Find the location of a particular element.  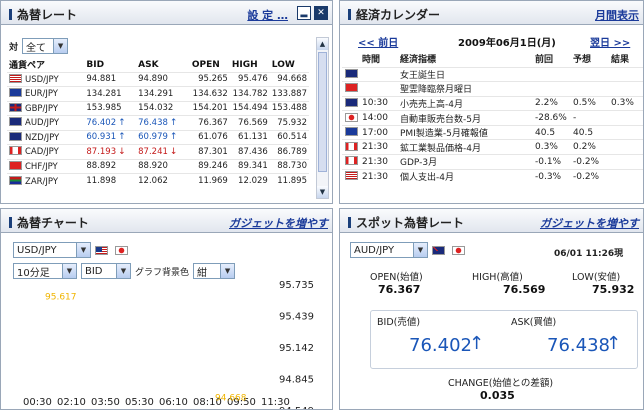

col-result: 結果 is located at coordinates (620, 60).